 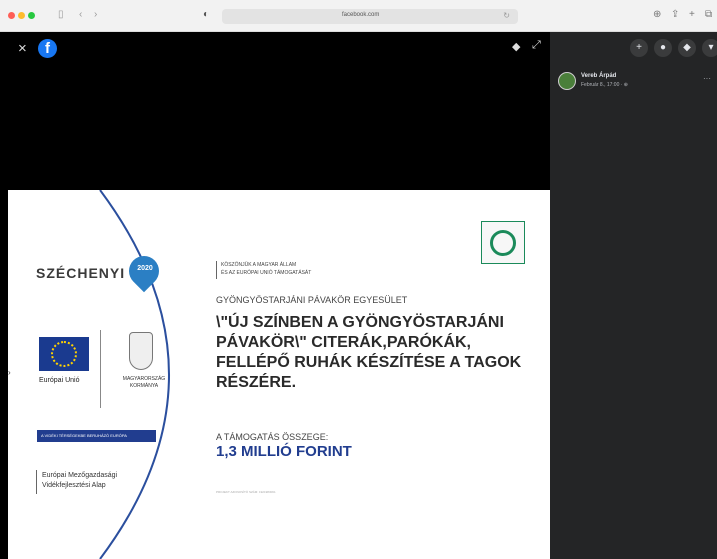 I want to click on eafrd-banner-text: A VIDÉKI TÉRSÉGEKBE BERUHÁZÓ EURÓPA, so click(x=84, y=435).